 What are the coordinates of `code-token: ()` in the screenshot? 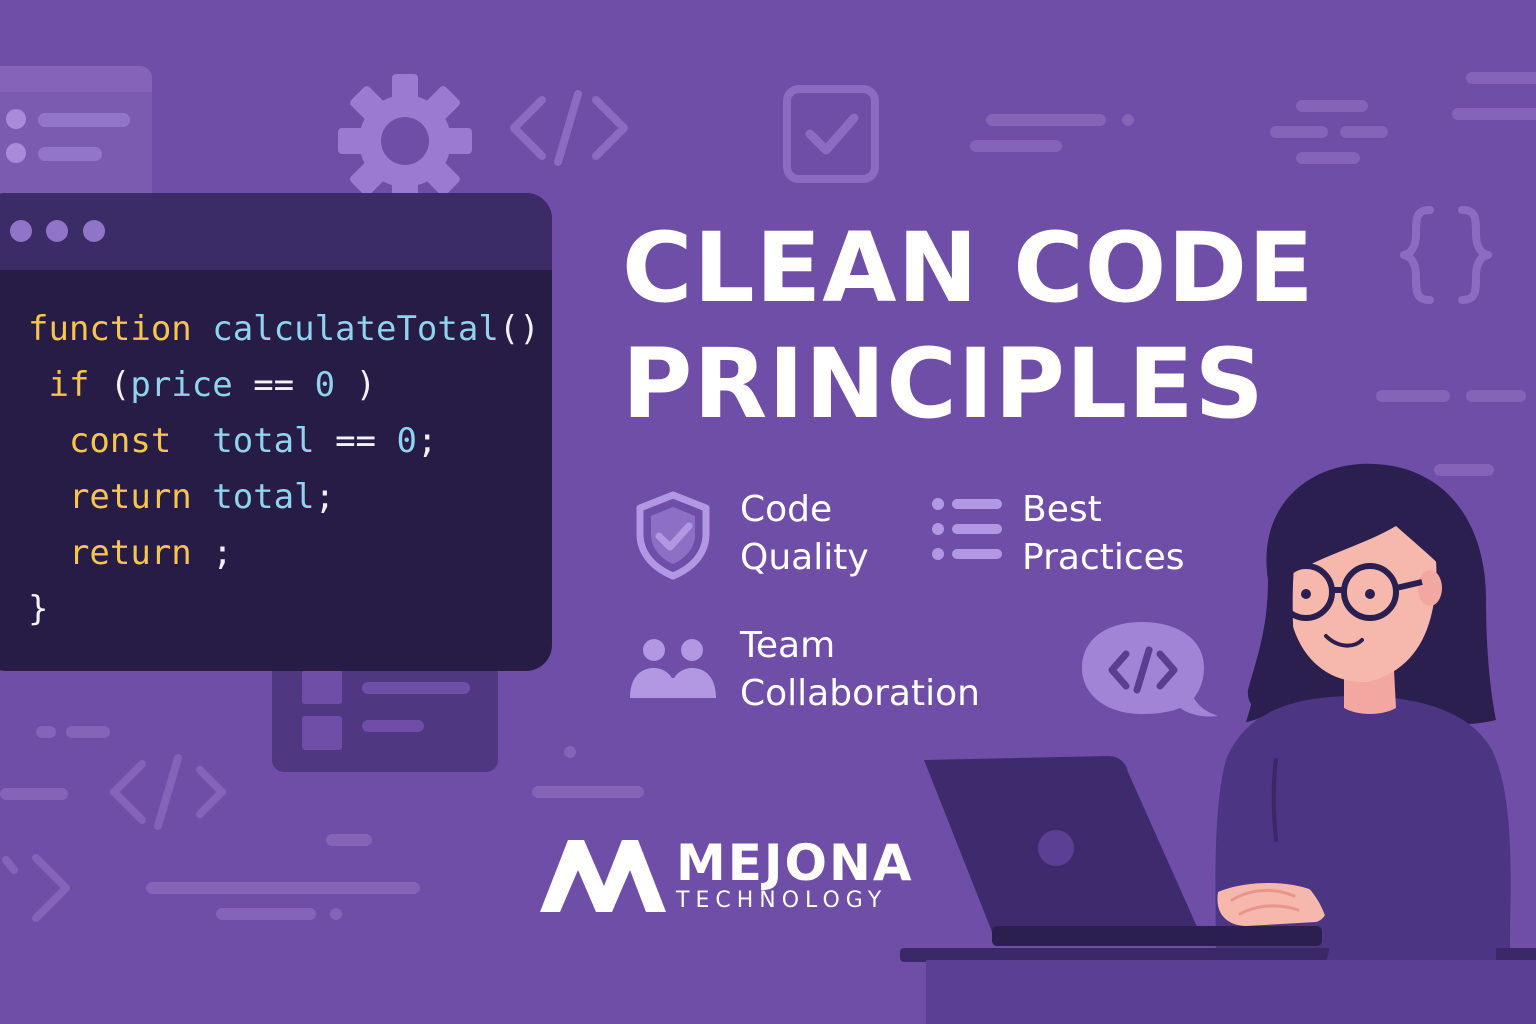 It's located at (519, 329).